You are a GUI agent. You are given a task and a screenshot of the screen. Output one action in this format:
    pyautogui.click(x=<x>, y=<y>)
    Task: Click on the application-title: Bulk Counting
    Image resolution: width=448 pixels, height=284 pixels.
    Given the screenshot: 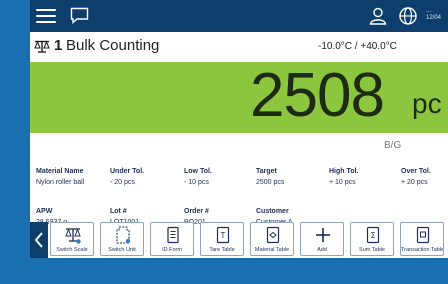 What is the action you would take?
    pyautogui.click(x=113, y=45)
    